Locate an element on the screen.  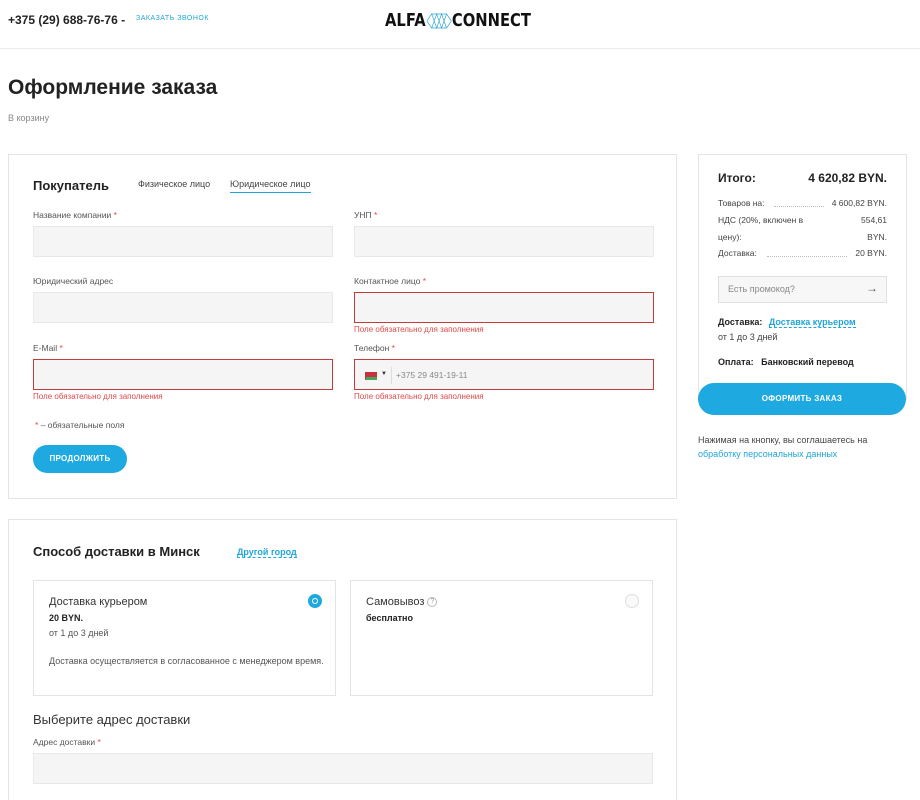
summary-delivery: Доставка: Доставка курьером is located at coordinates (787, 322).